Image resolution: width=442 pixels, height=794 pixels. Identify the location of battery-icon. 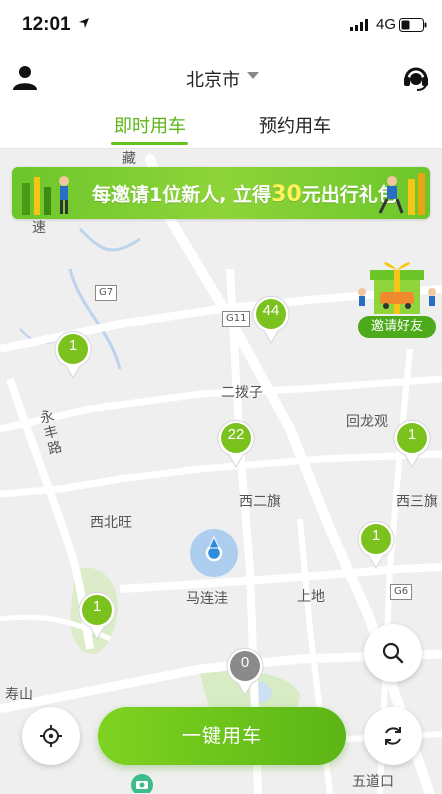
(413, 25).